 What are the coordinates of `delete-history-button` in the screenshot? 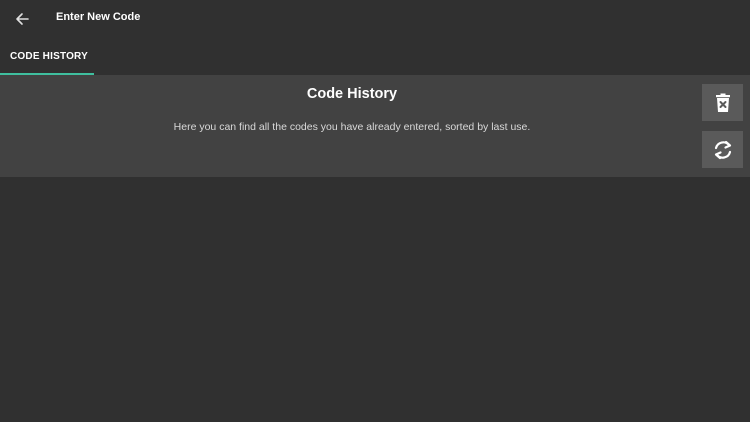 It's located at (722, 102).